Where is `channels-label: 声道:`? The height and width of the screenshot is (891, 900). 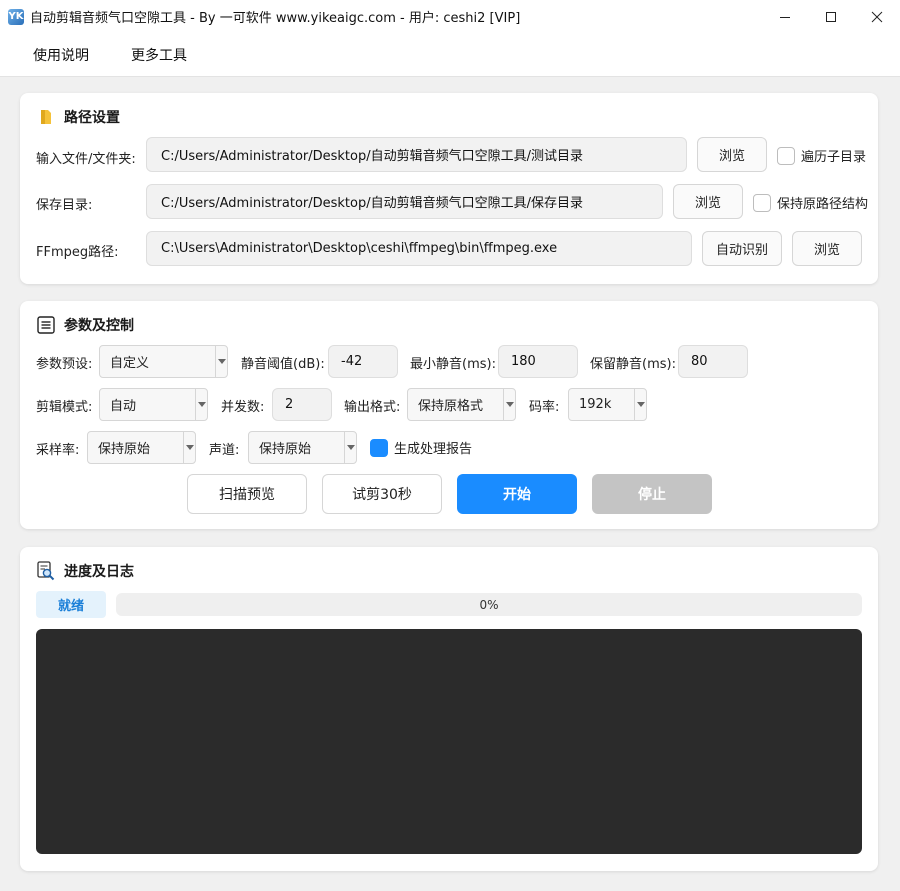 channels-label: 声道: is located at coordinates (224, 450).